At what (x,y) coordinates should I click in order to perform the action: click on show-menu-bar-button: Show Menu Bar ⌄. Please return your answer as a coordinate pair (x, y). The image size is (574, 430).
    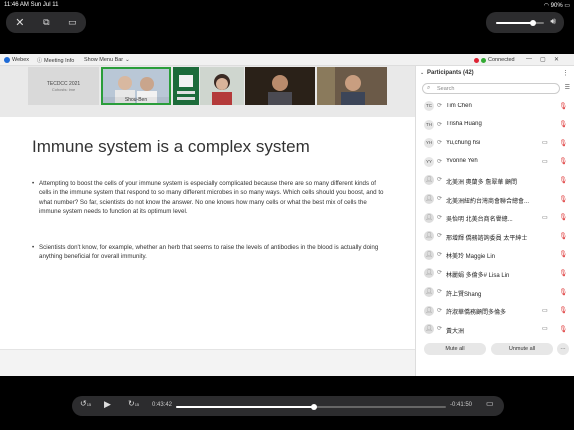
    Looking at the image, I should click on (107, 60).